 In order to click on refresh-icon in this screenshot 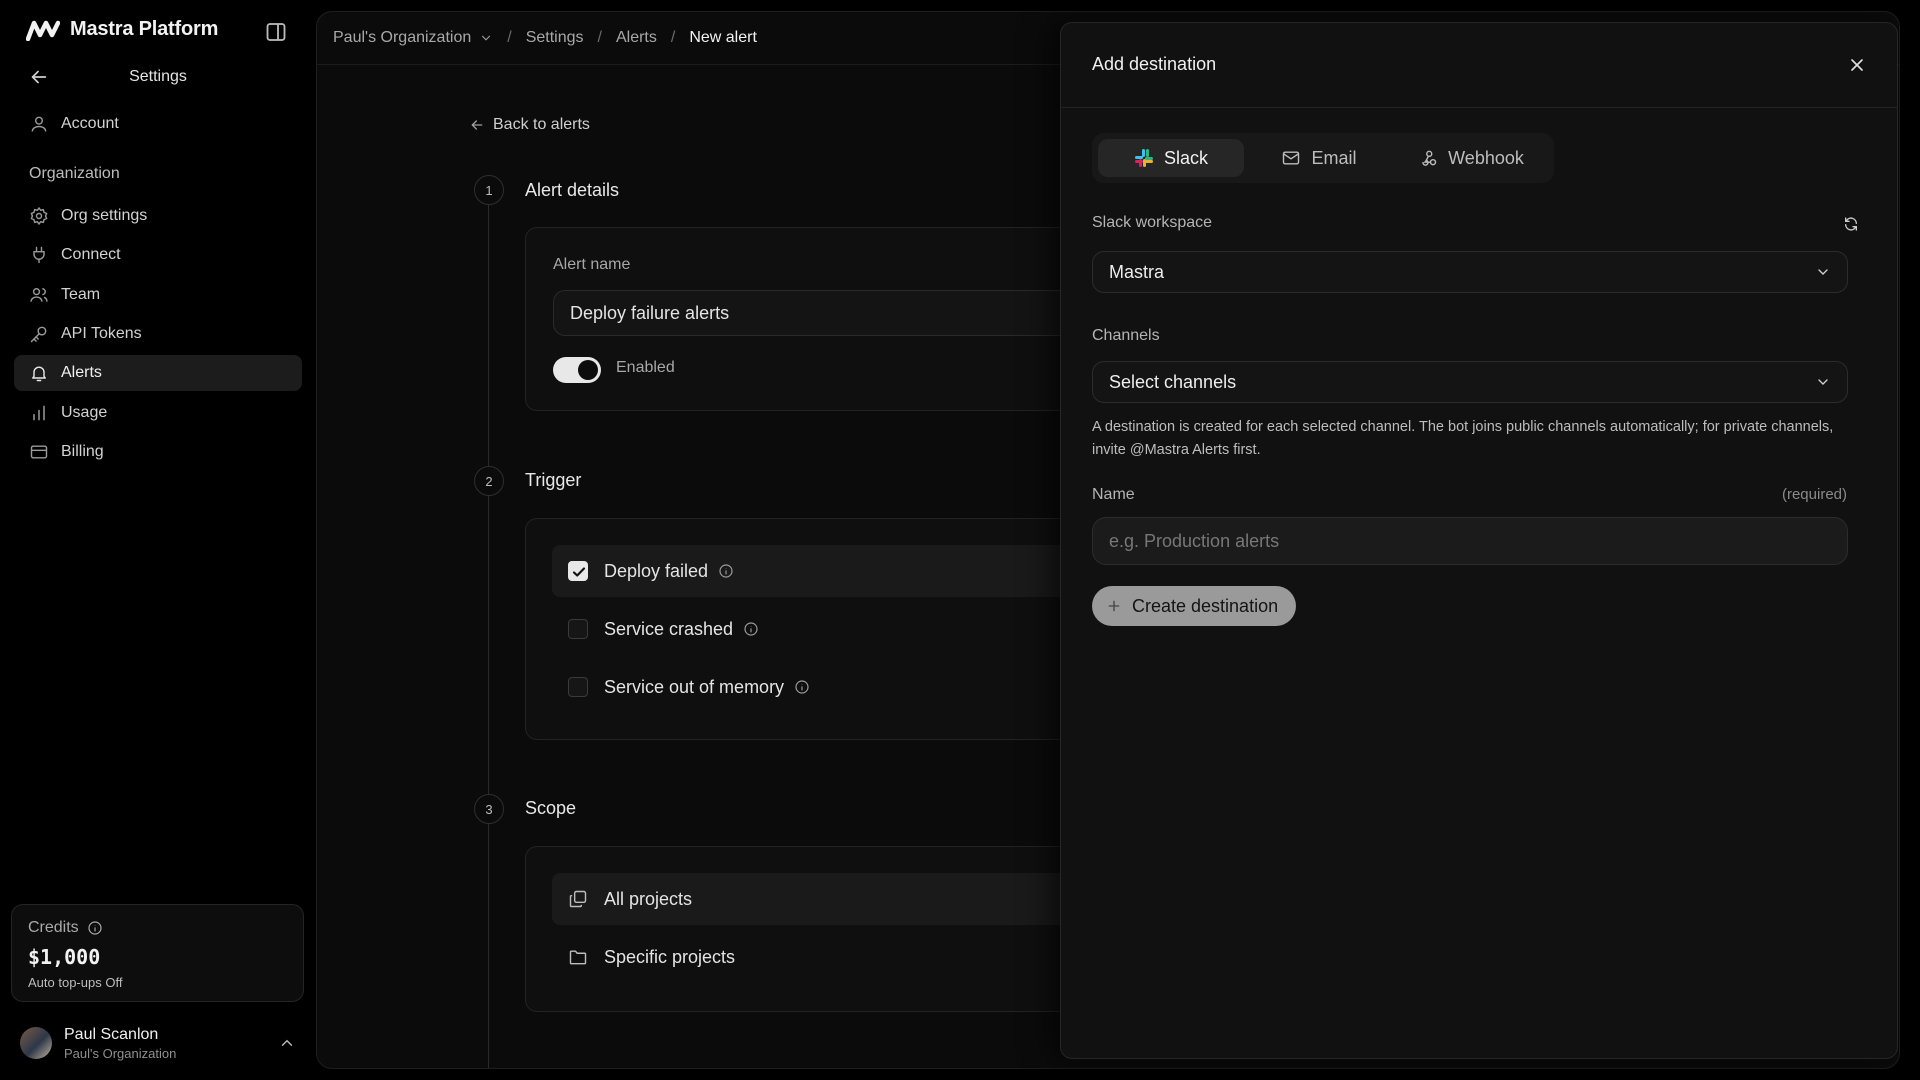, I will do `click(1851, 224)`.